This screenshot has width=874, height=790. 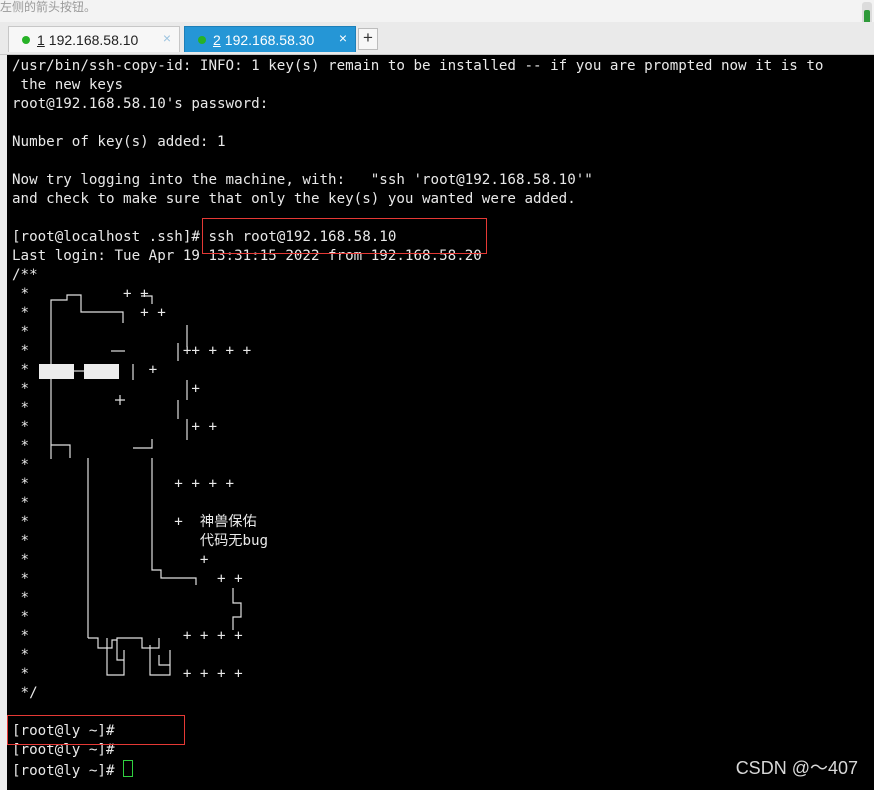 I want to click on tab-number: 2, so click(x=217, y=39).